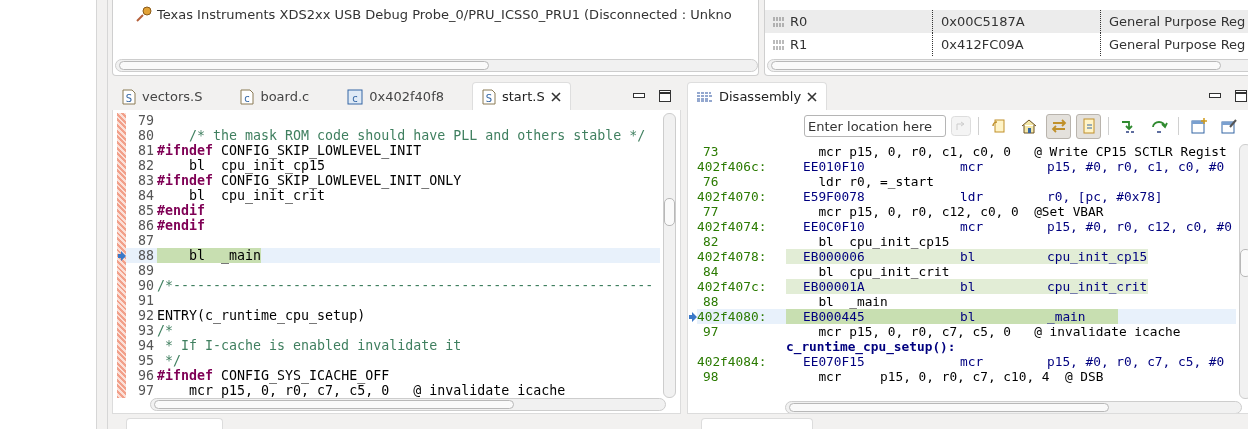 The height and width of the screenshot is (429, 1248). I want to click on disassembly-tab: Disassembly, so click(757, 96).